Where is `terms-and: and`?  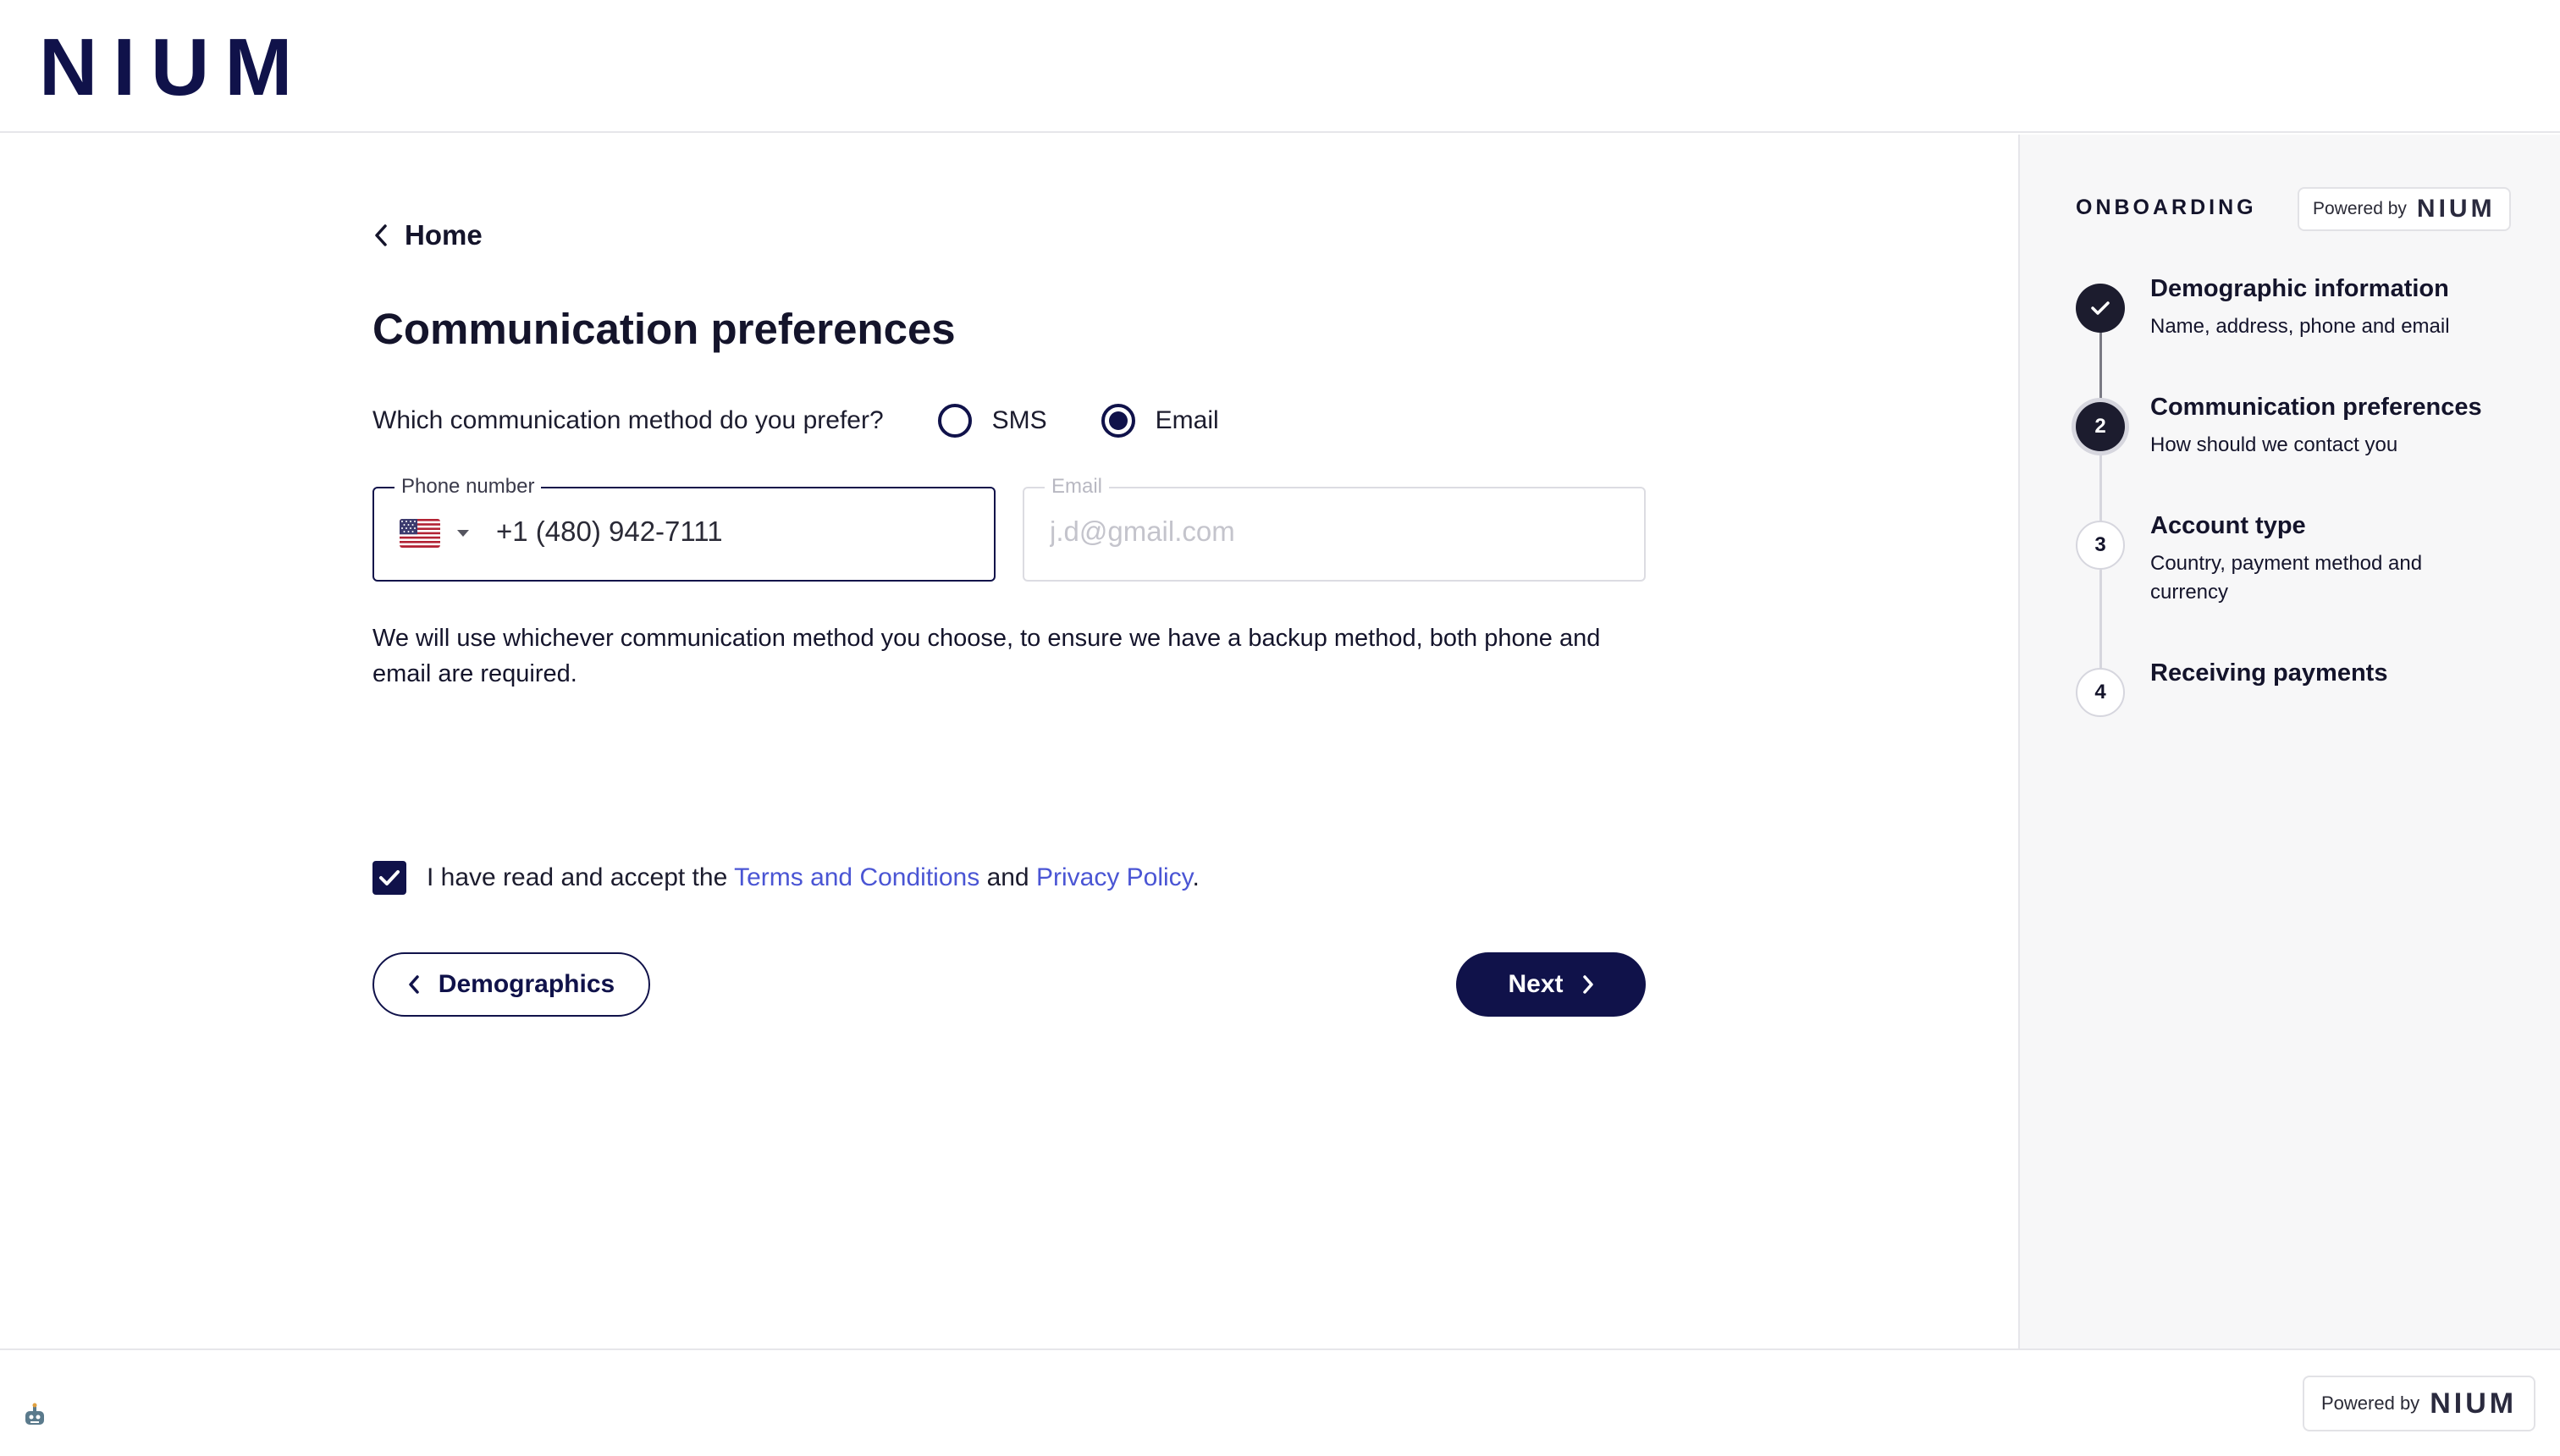
terms-and: and is located at coordinates (1007, 877).